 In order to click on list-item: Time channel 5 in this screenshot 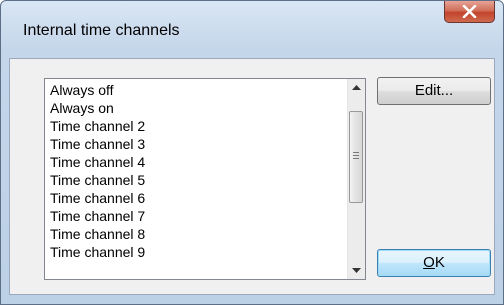, I will do `click(195, 180)`.